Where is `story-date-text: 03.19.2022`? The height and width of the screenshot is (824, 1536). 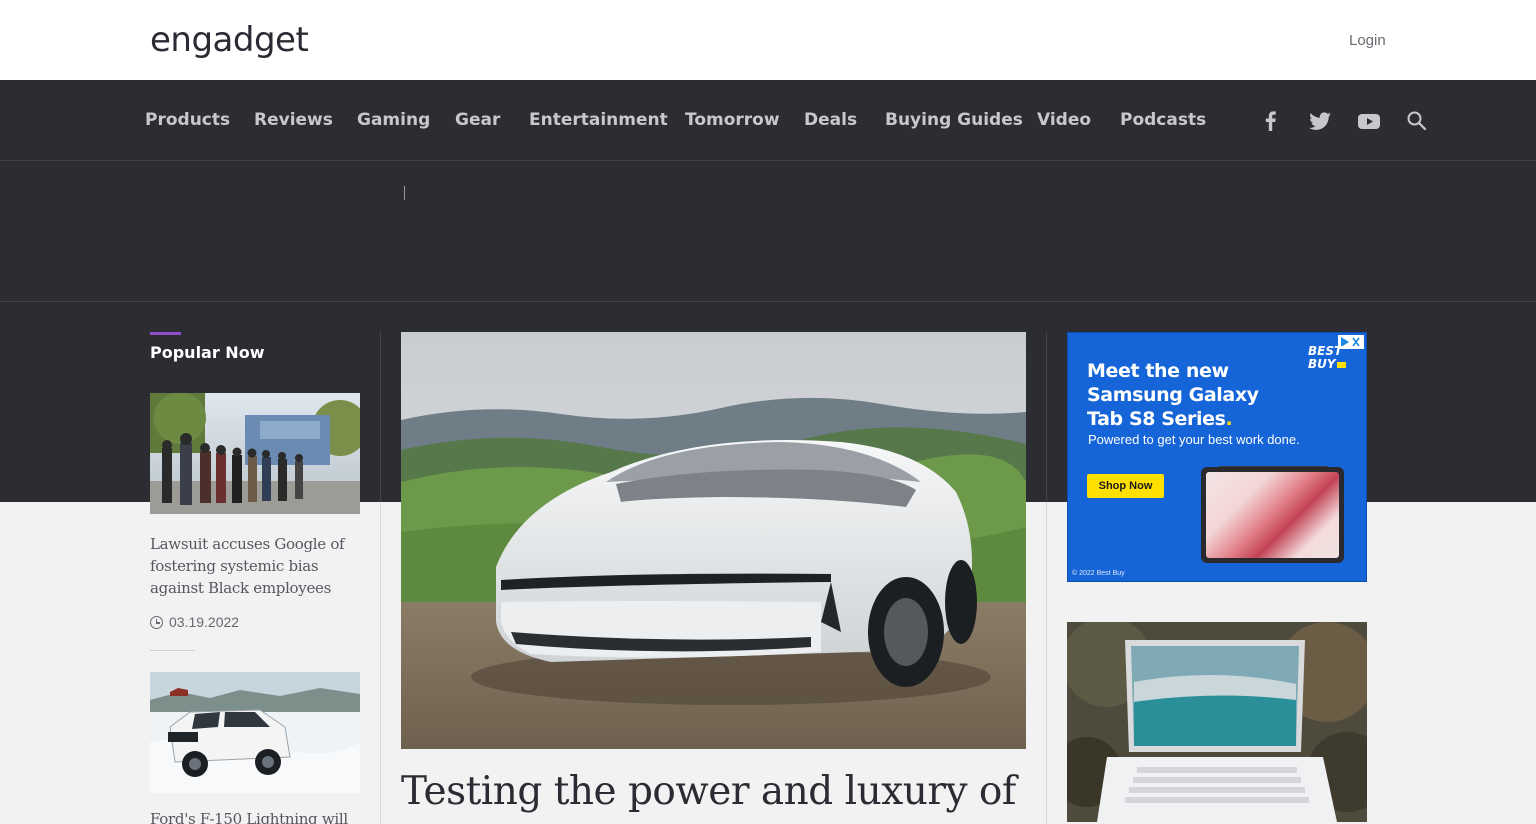
story-date-text: 03.19.2022 is located at coordinates (204, 622).